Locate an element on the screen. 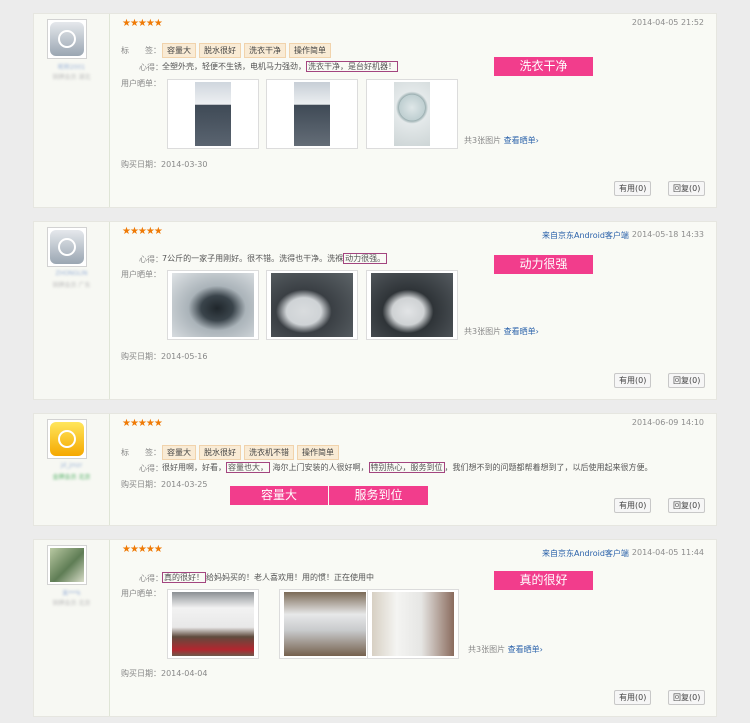  review-date: 2014-06-09 14:10 is located at coordinates (667, 422).